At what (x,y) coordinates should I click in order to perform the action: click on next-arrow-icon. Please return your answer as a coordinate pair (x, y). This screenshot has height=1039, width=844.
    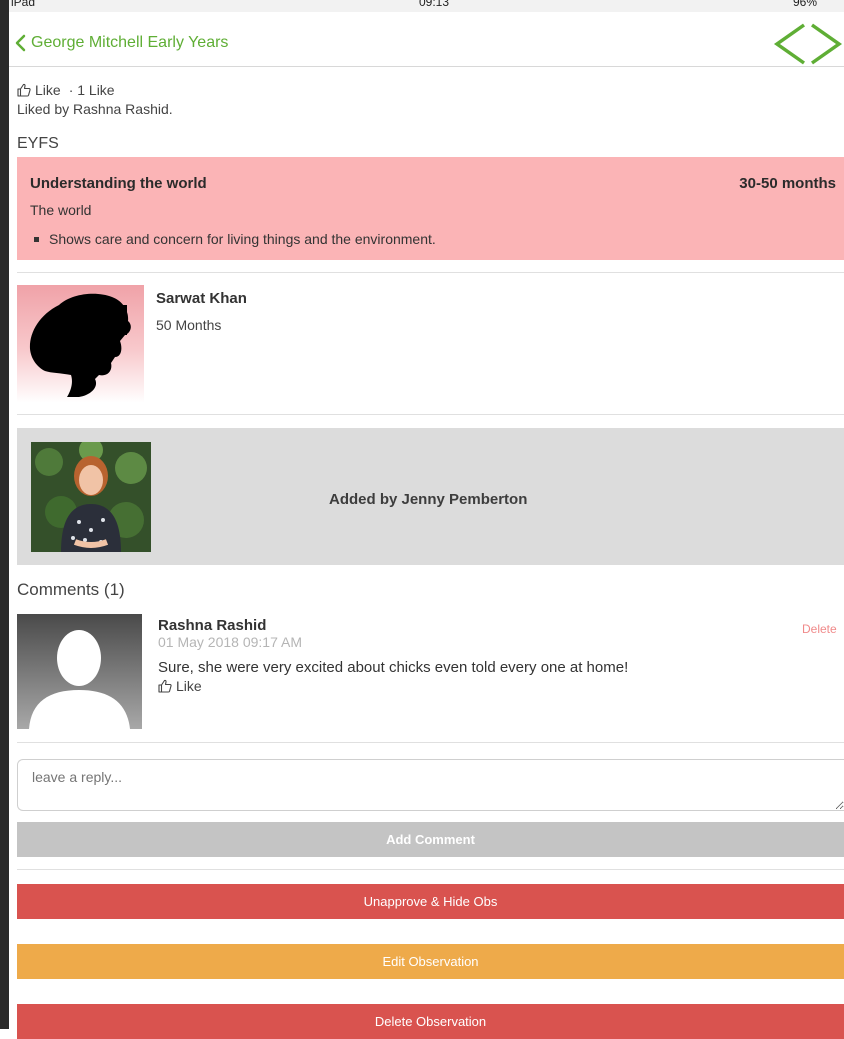
    Looking at the image, I should click on (826, 44).